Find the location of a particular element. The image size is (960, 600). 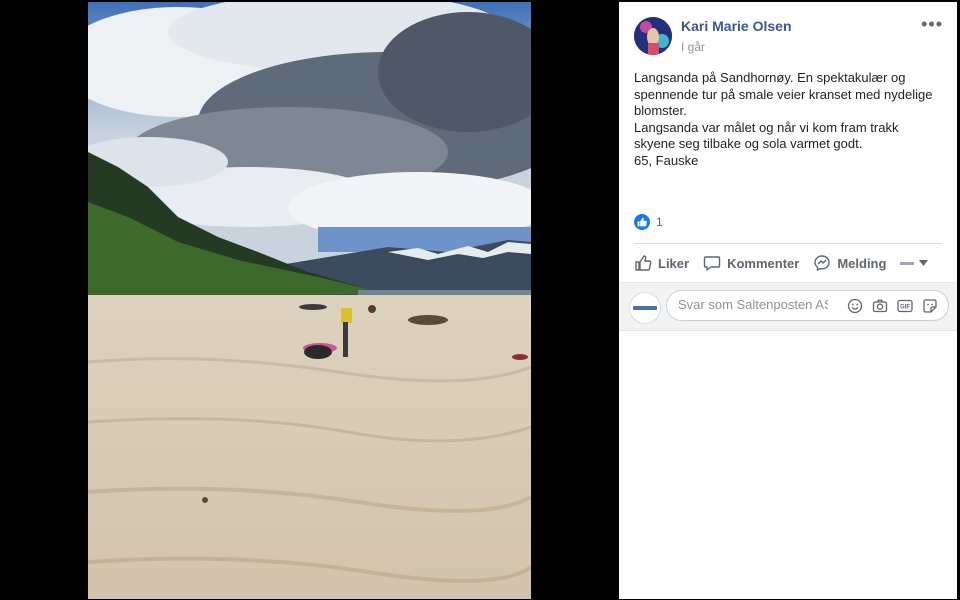

like-label: Liker is located at coordinates (674, 263).